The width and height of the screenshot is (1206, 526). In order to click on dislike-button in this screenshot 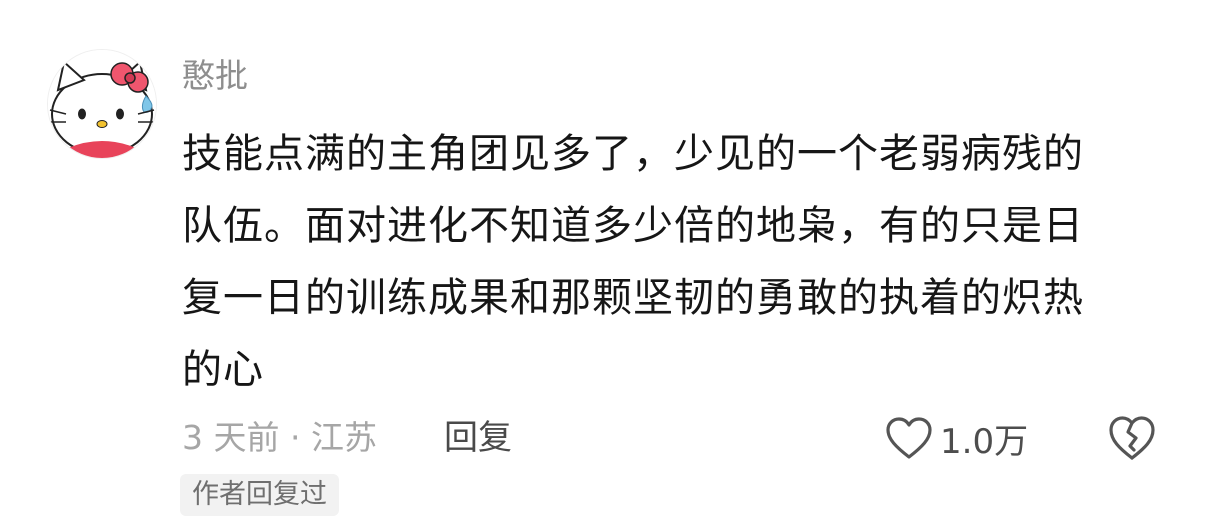, I will do `click(1132, 438)`.